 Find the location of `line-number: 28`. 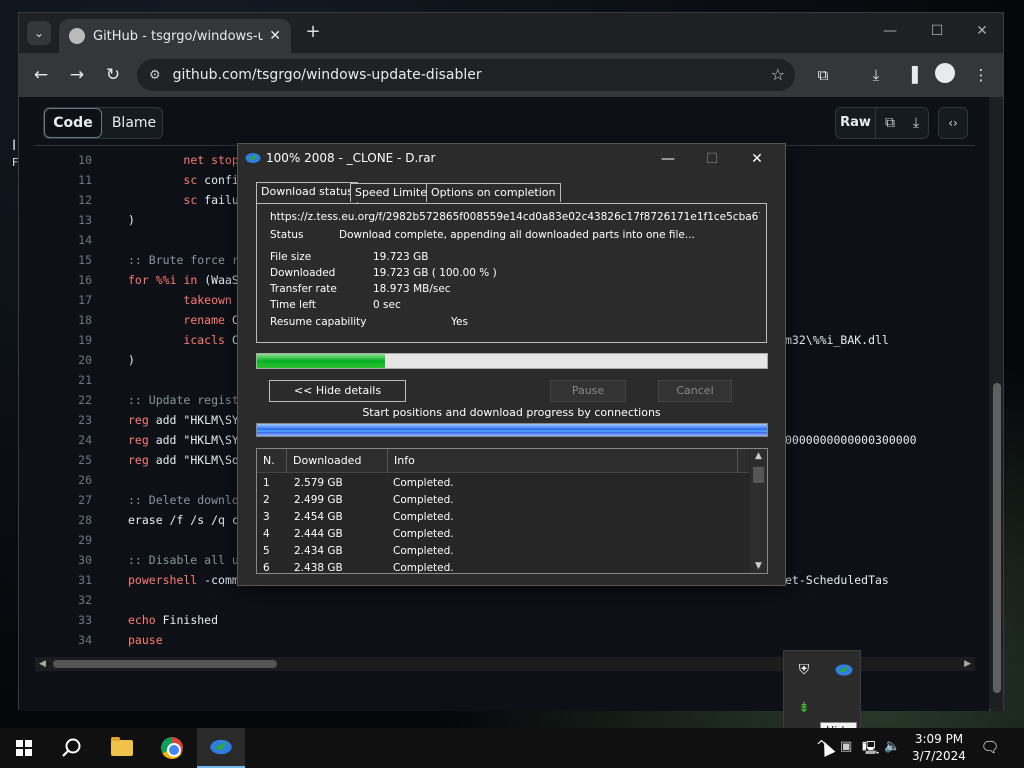

line-number: 28 is located at coordinates (63, 520).